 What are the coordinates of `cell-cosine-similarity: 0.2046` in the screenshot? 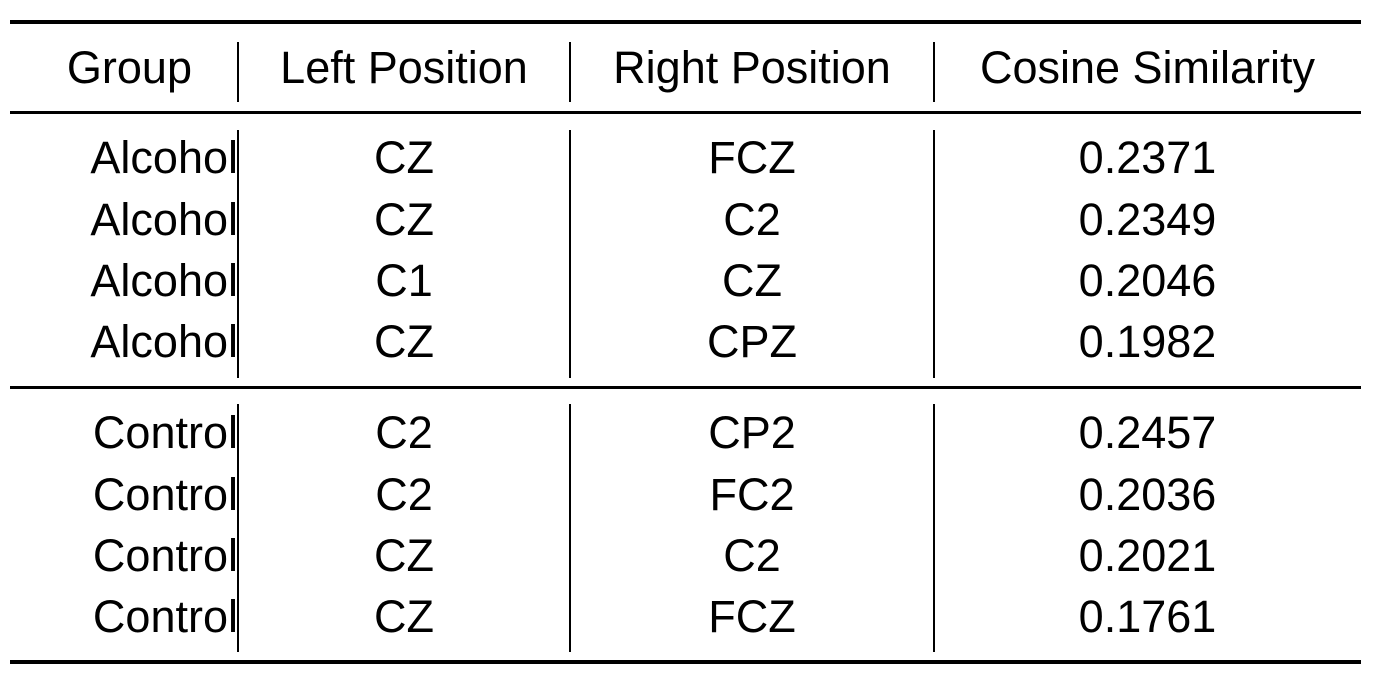 It's located at (1147, 280).